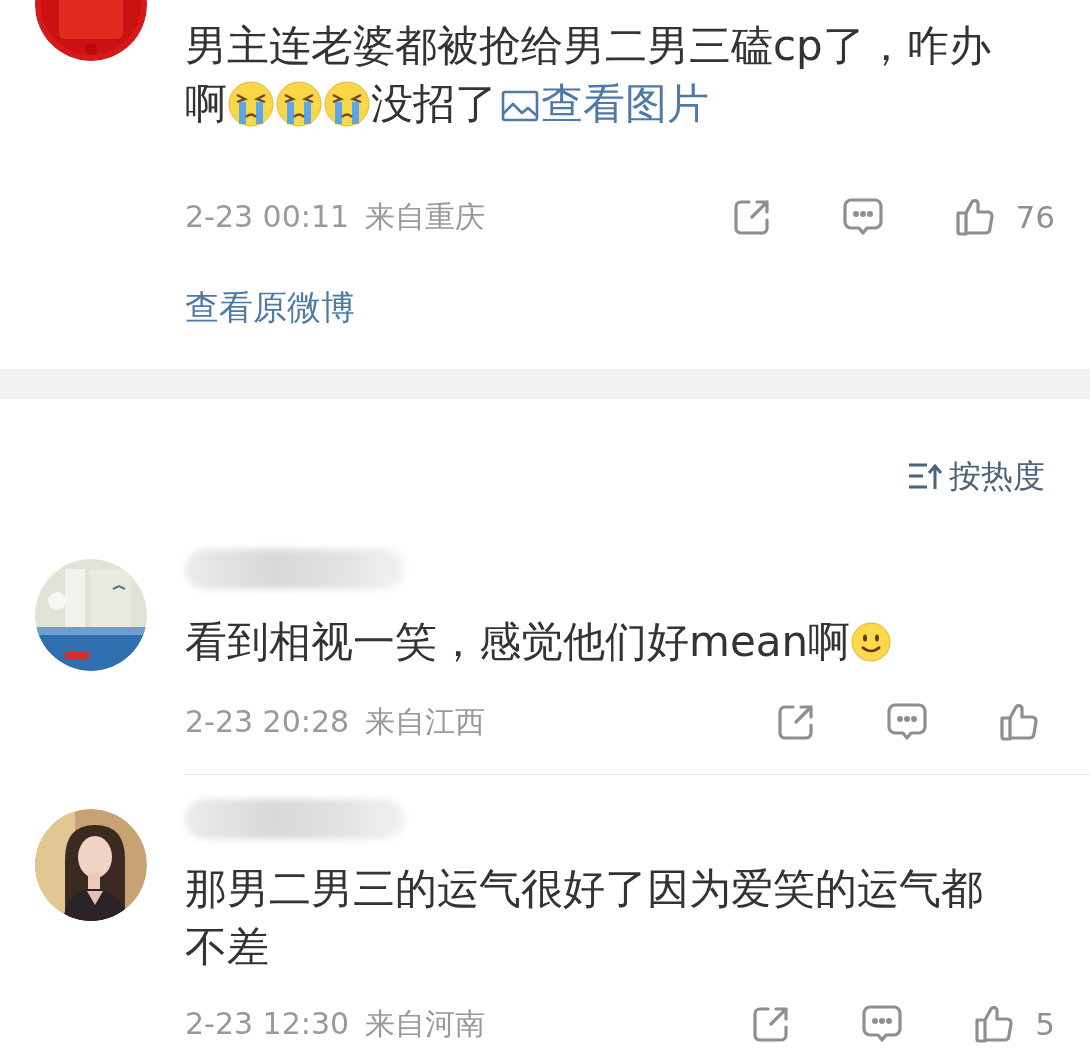 This screenshot has height=1063, width=1090. I want to click on comment-text: 男主连老婆都被抢给男二男三磕cp了，咋办啊 没招了 查看图片, so click(588, 75).